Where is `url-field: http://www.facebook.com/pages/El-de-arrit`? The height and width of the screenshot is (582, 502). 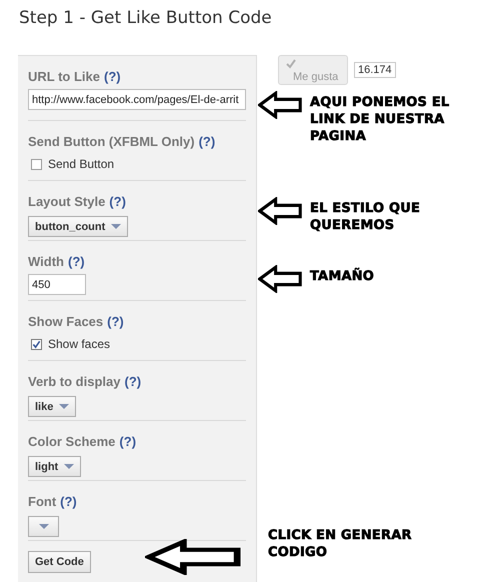 url-field: http://www.facebook.com/pages/El-de-arrit is located at coordinates (137, 99).